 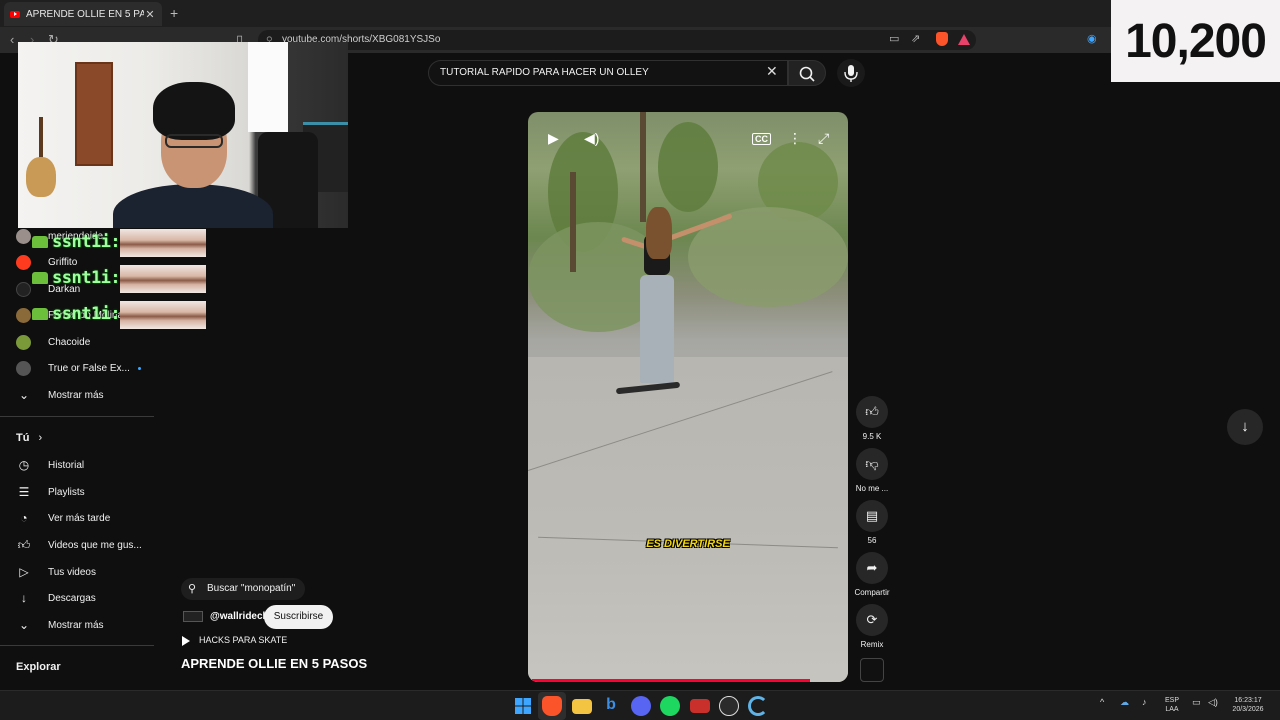 I want to click on volume-icon: ◀︎), so click(x=591, y=138).